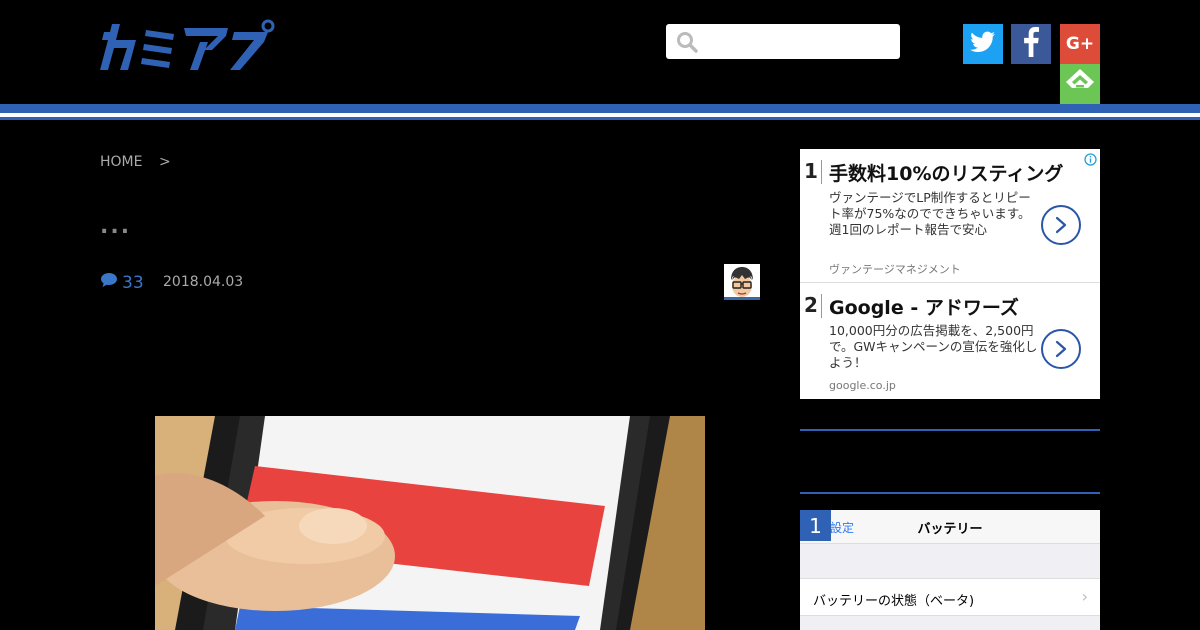  I want to click on publish-date: 2018.04.03, so click(203, 282).